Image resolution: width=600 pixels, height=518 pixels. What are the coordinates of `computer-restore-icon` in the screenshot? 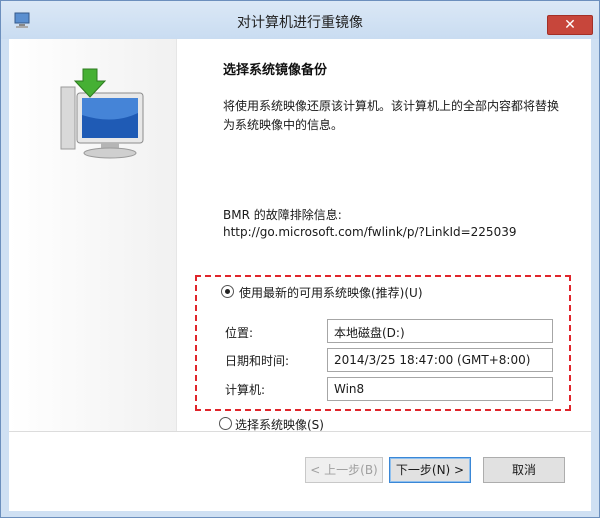 It's located at (102, 113).